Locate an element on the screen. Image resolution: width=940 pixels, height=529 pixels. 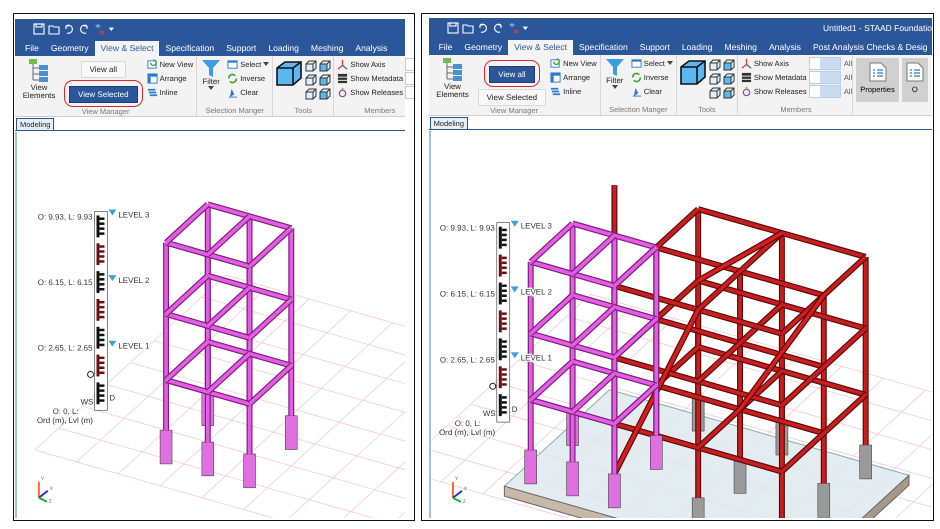
level-label: LEVEL 1 is located at coordinates (134, 346).